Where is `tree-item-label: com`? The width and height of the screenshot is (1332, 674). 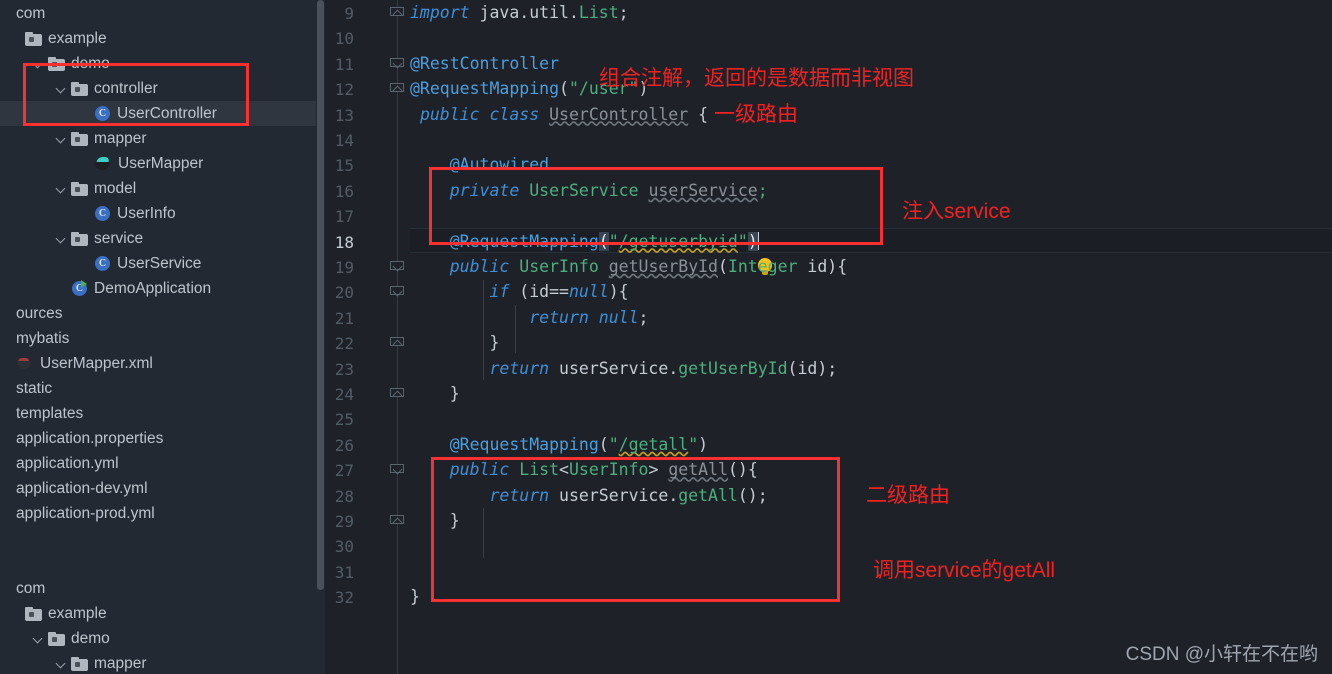
tree-item-label: com is located at coordinates (31, 588).